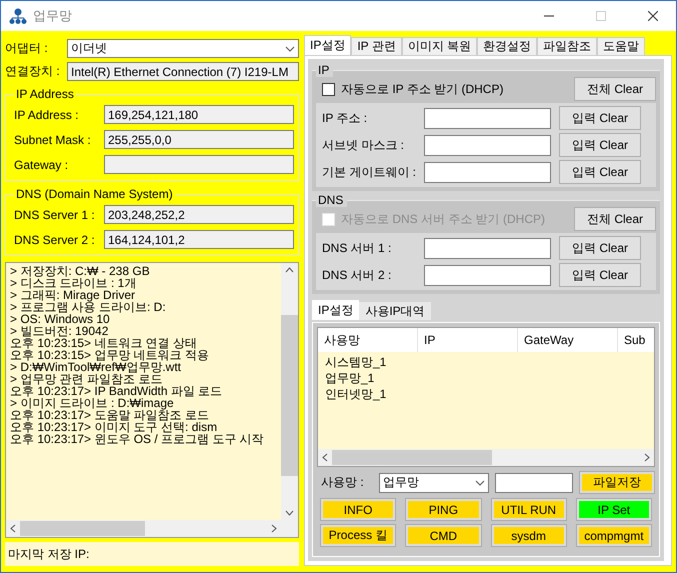 The height and width of the screenshot is (573, 677). I want to click on group-title: DNS, so click(332, 200).